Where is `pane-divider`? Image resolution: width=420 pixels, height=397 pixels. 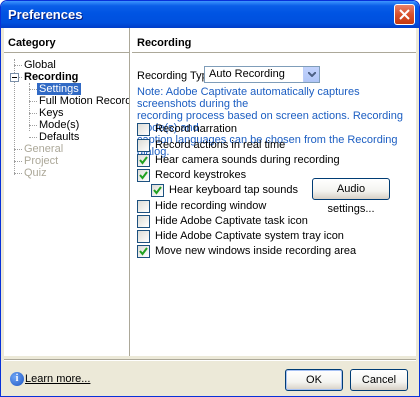
pane-divider is located at coordinates (130, 192).